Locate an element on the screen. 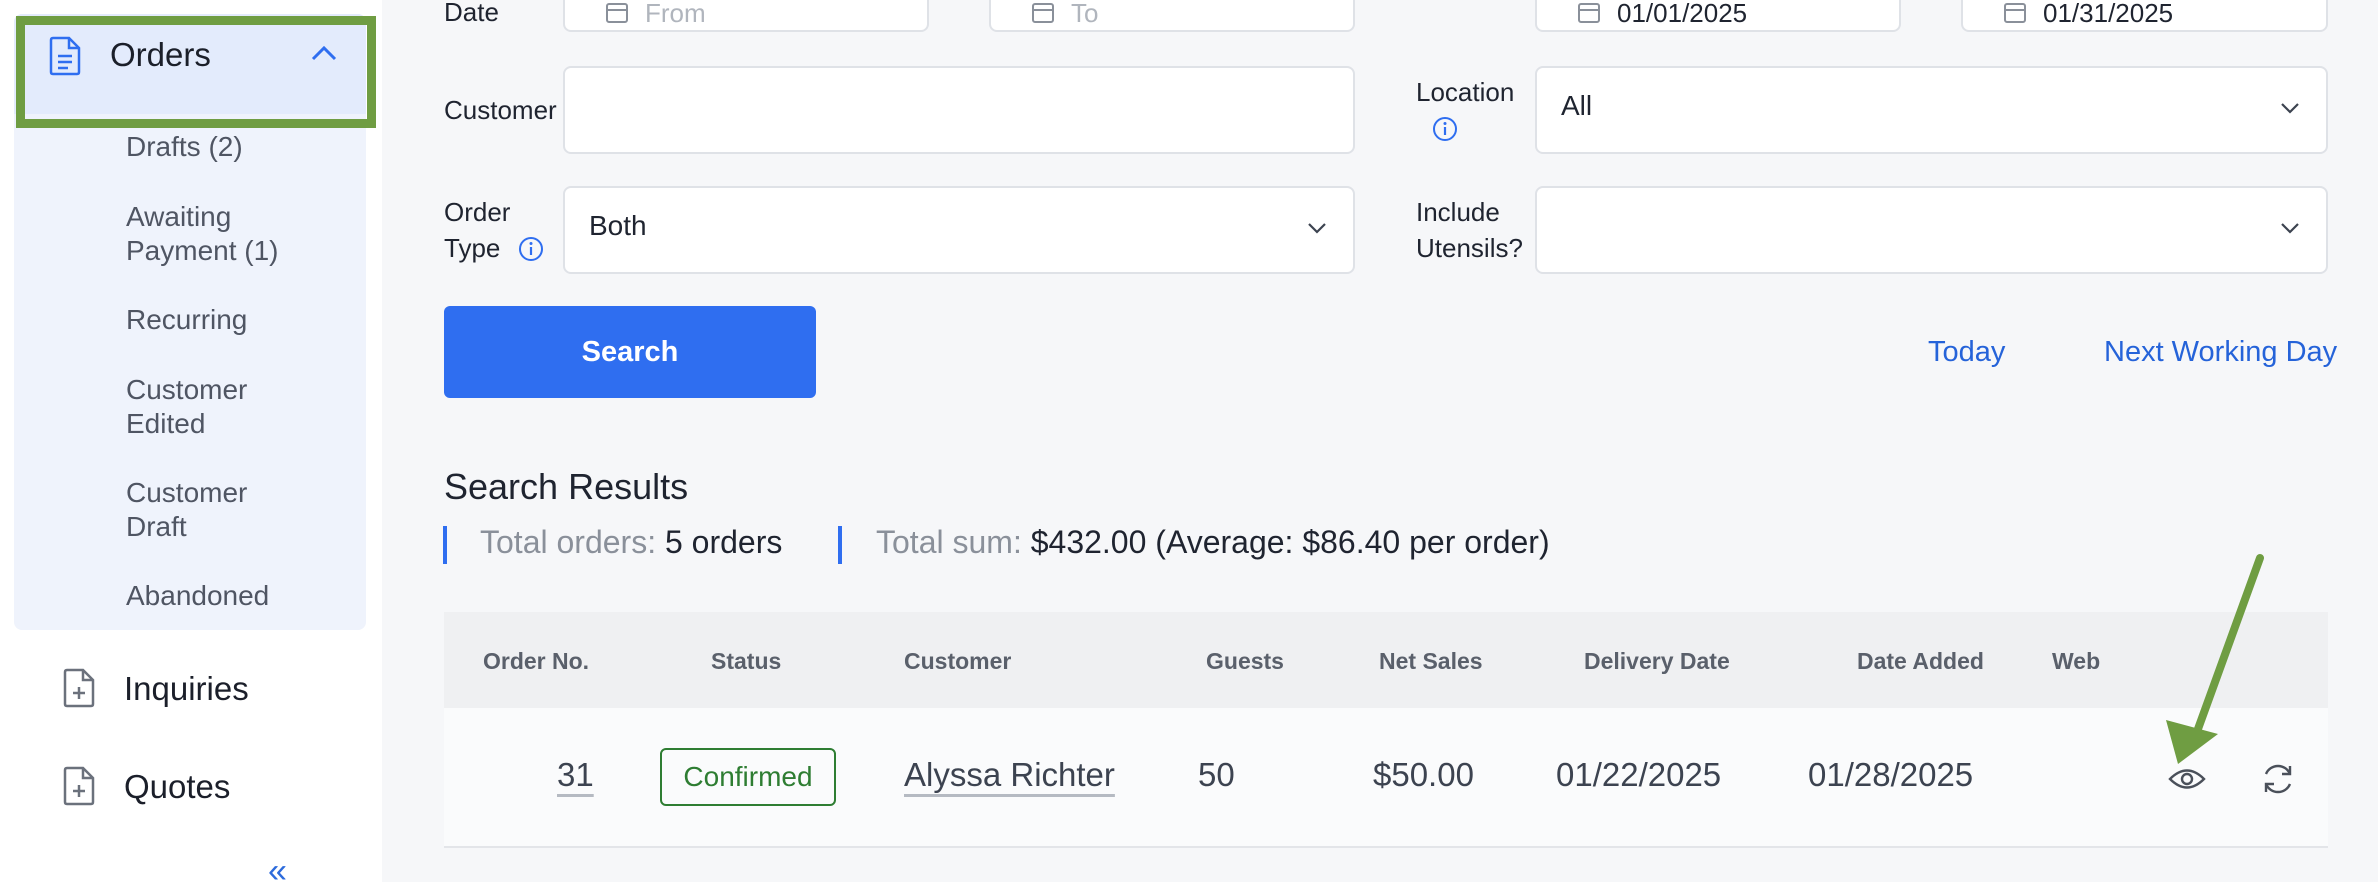 The width and height of the screenshot is (2378, 882). sidebar-item-awaiting-payment: Awaiting Payment (1) is located at coordinates (202, 234).